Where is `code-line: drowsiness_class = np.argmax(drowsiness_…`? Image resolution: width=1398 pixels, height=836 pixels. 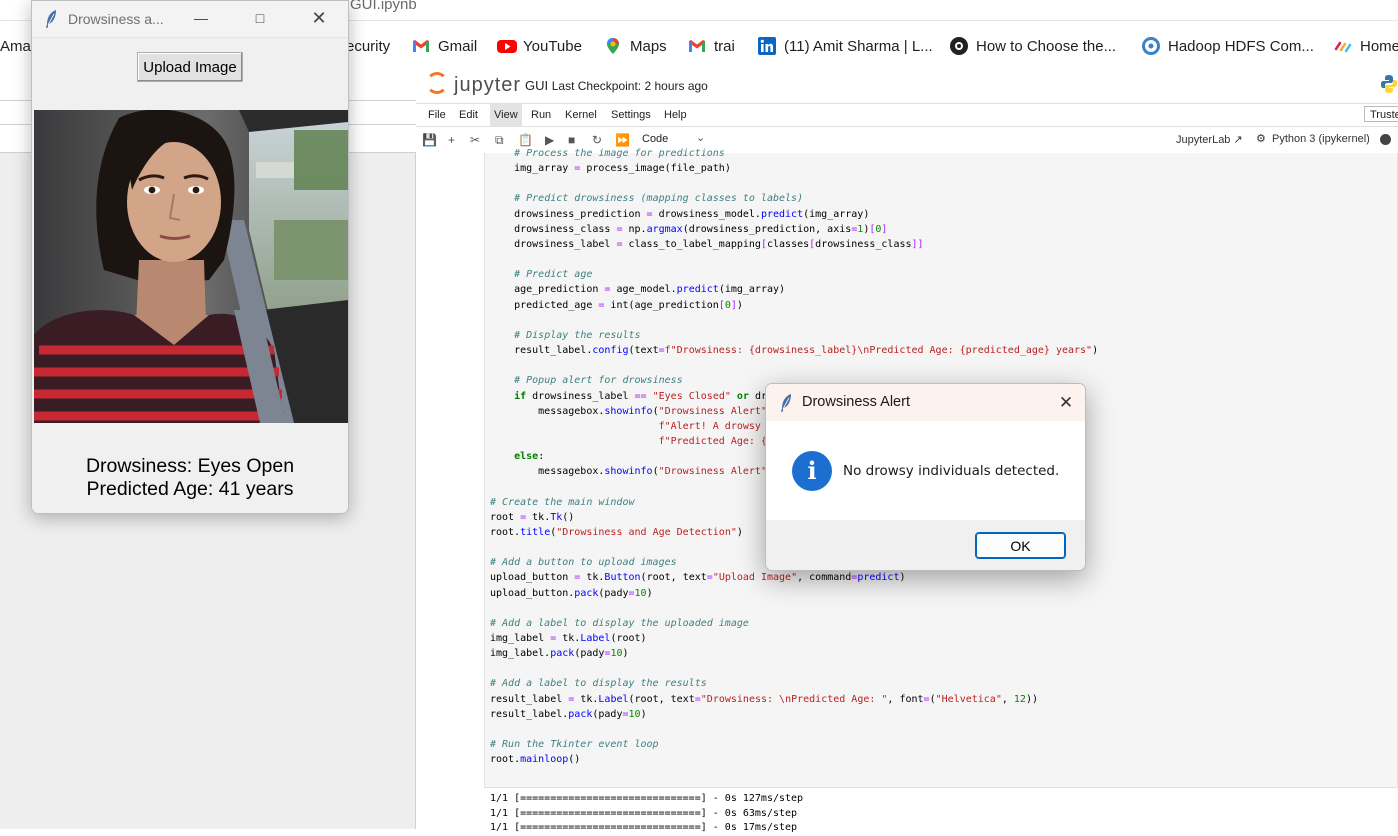
code-line: drowsiness_class = np.argmax(drowsiness_… is located at coordinates (688, 229).